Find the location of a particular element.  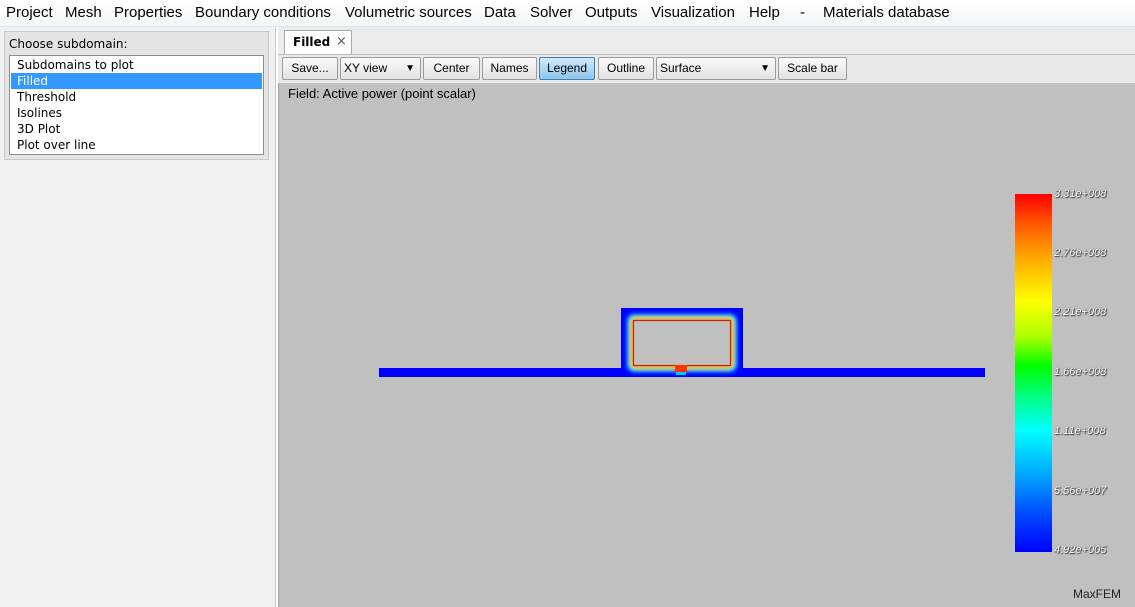

menu-properties: Properties is located at coordinates (148, 12).